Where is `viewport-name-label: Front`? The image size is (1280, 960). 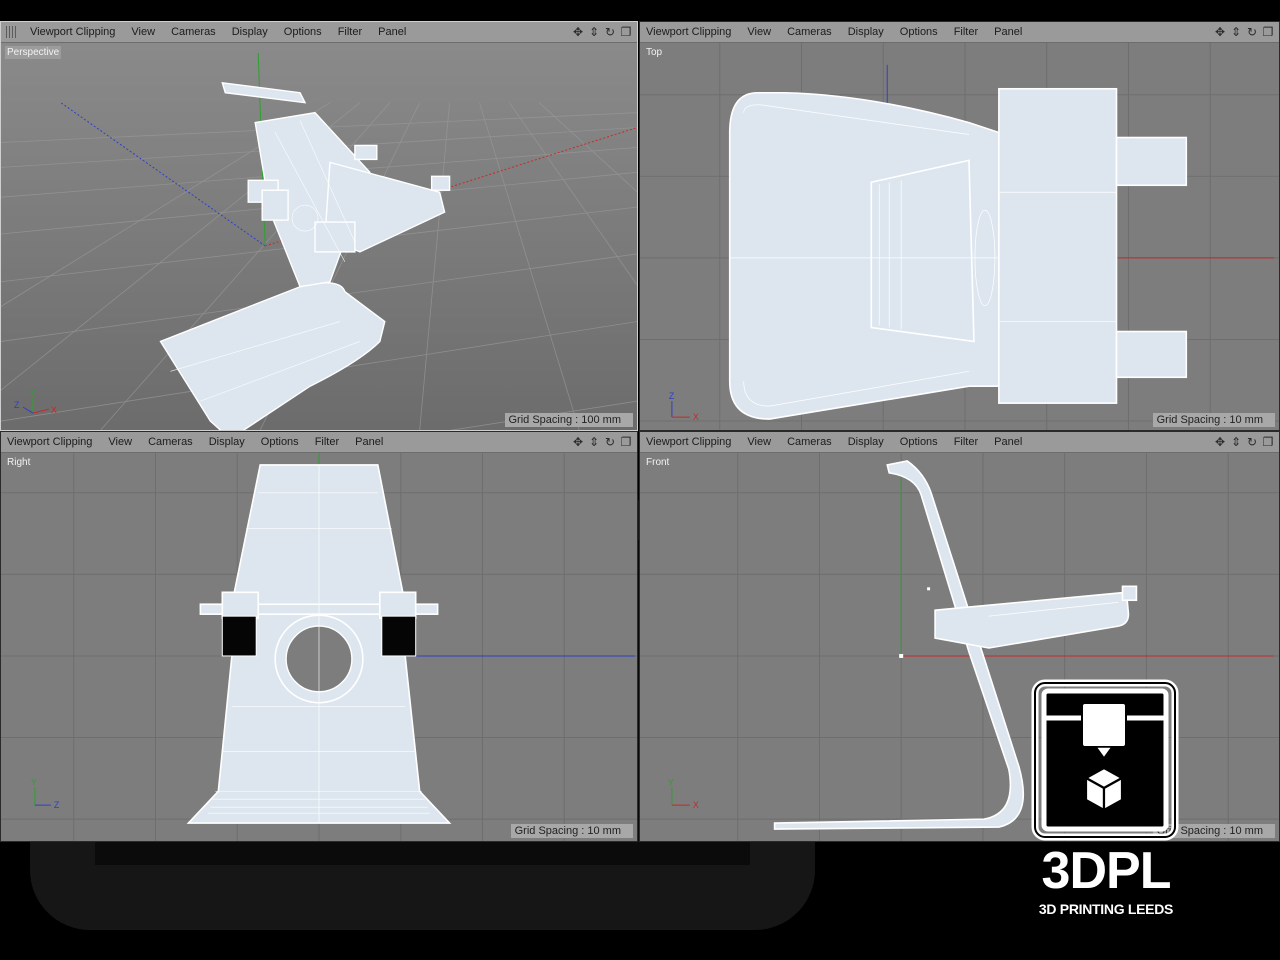
viewport-name-label: Front is located at coordinates (658, 462).